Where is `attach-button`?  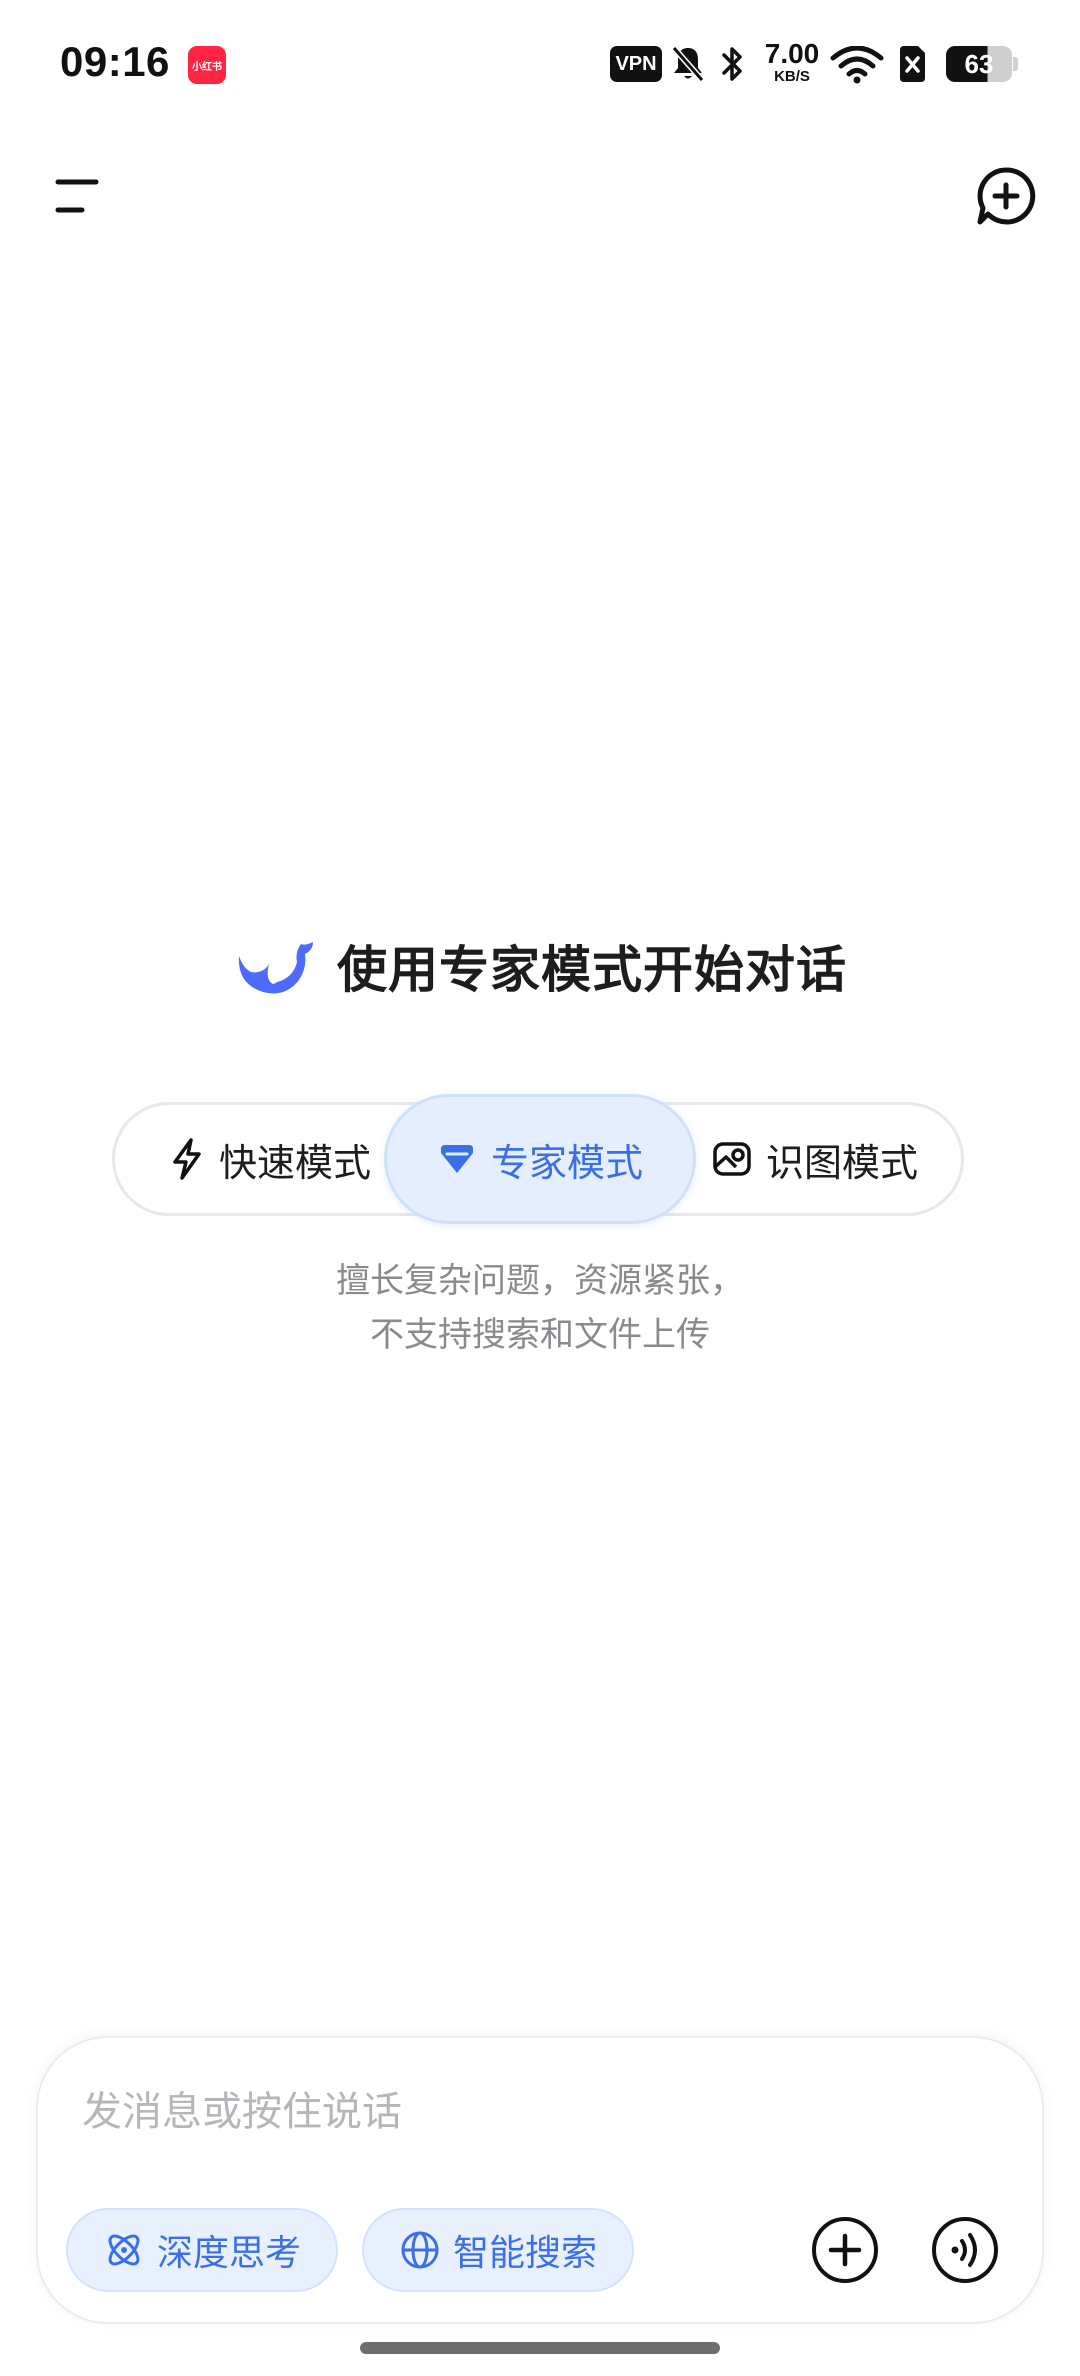 attach-button is located at coordinates (845, 2250).